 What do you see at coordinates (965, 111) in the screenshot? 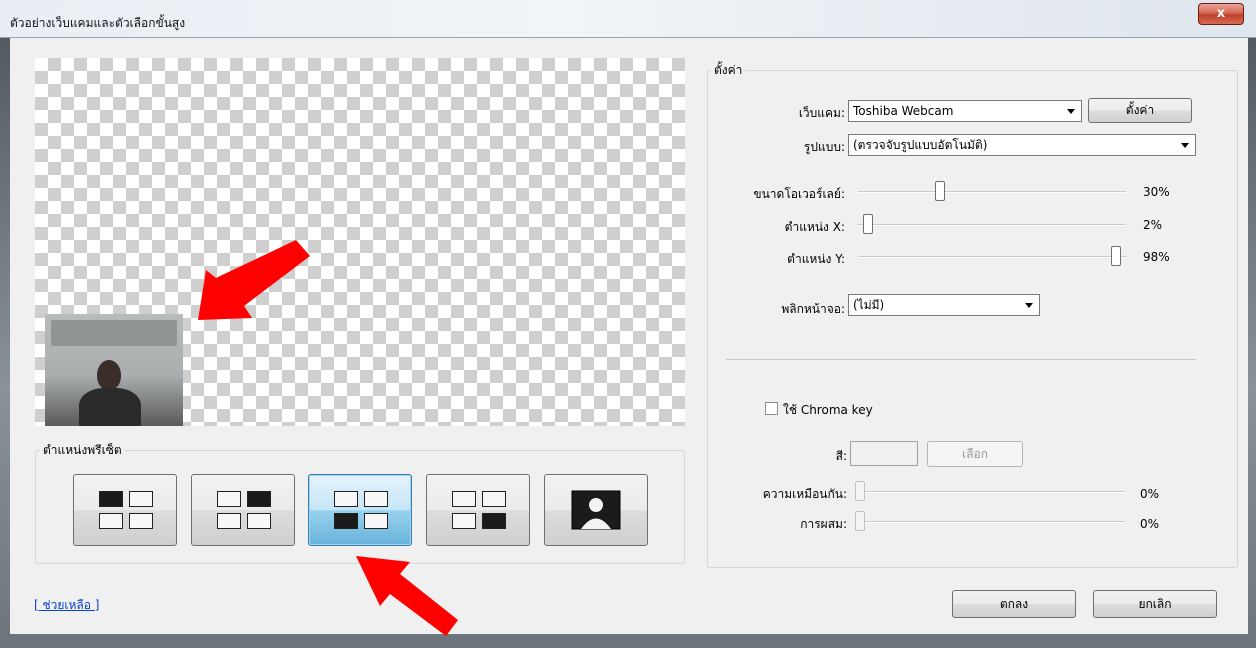
I see `webcam-select: Toshiba Webcam` at bounding box center [965, 111].